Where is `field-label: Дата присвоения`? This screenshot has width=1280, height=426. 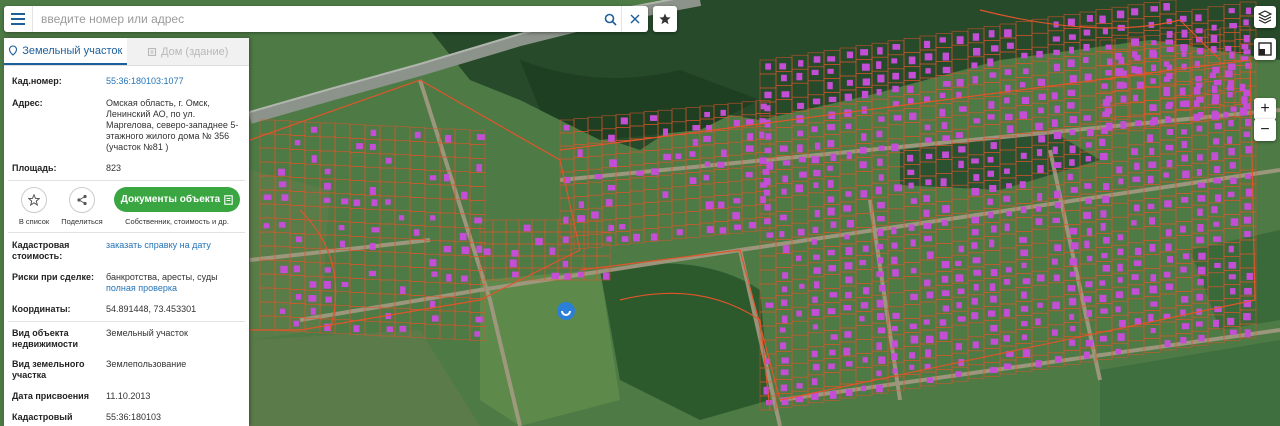
field-label: Дата присвоения is located at coordinates (50, 396).